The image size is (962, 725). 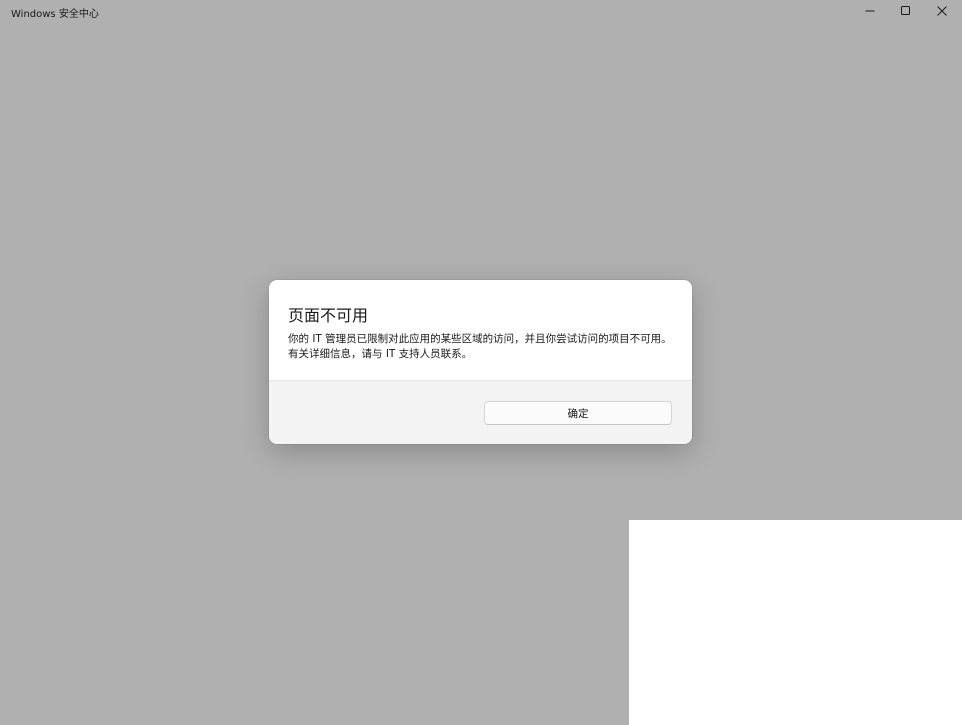 I want to click on minimize-icon, so click(x=870, y=11).